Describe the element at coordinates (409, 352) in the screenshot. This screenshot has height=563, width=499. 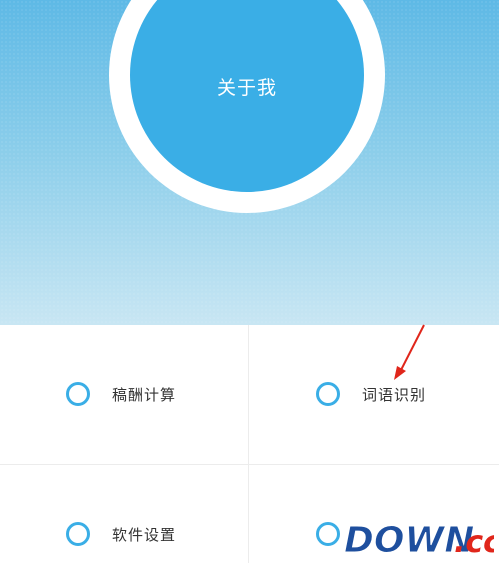
I see `annotation-arrow-icon` at that location.